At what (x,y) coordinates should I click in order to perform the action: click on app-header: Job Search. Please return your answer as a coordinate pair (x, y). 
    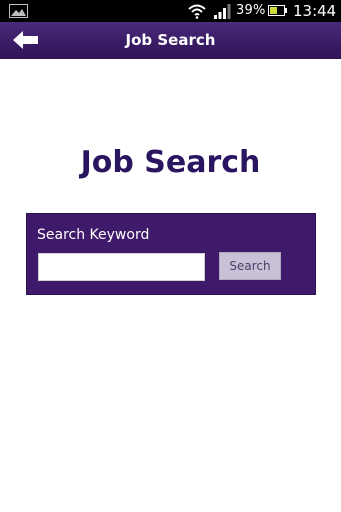
    Looking at the image, I should click on (170, 40).